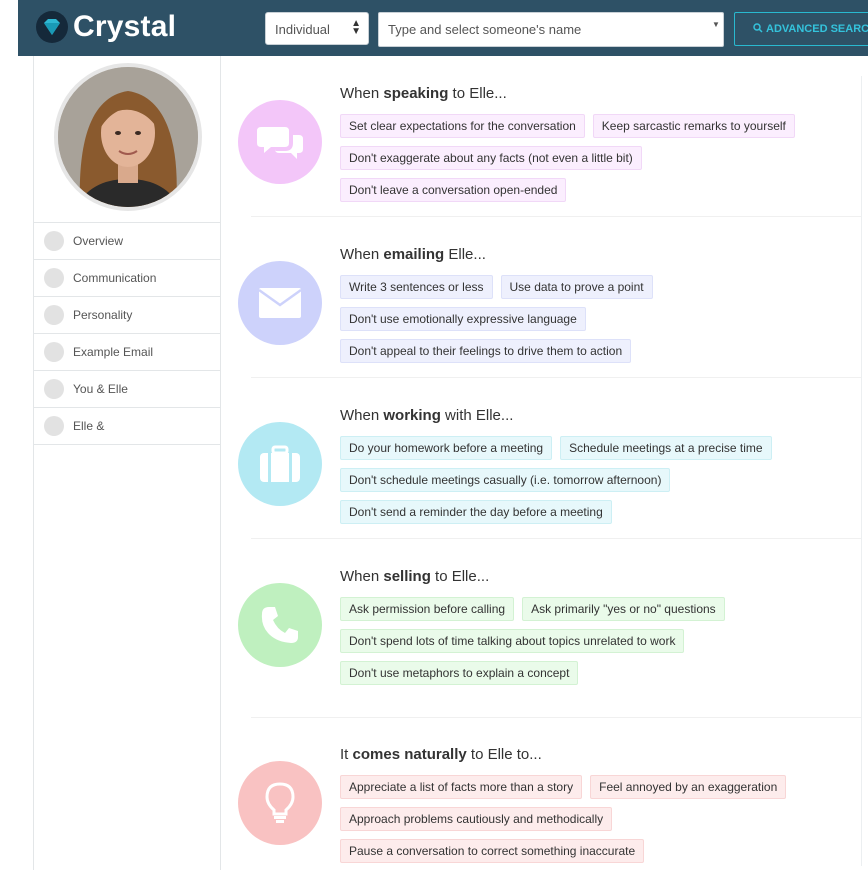 The image size is (868, 871). I want to click on tip-tag: Ask primarily "yes or no" questions, so click(623, 609).